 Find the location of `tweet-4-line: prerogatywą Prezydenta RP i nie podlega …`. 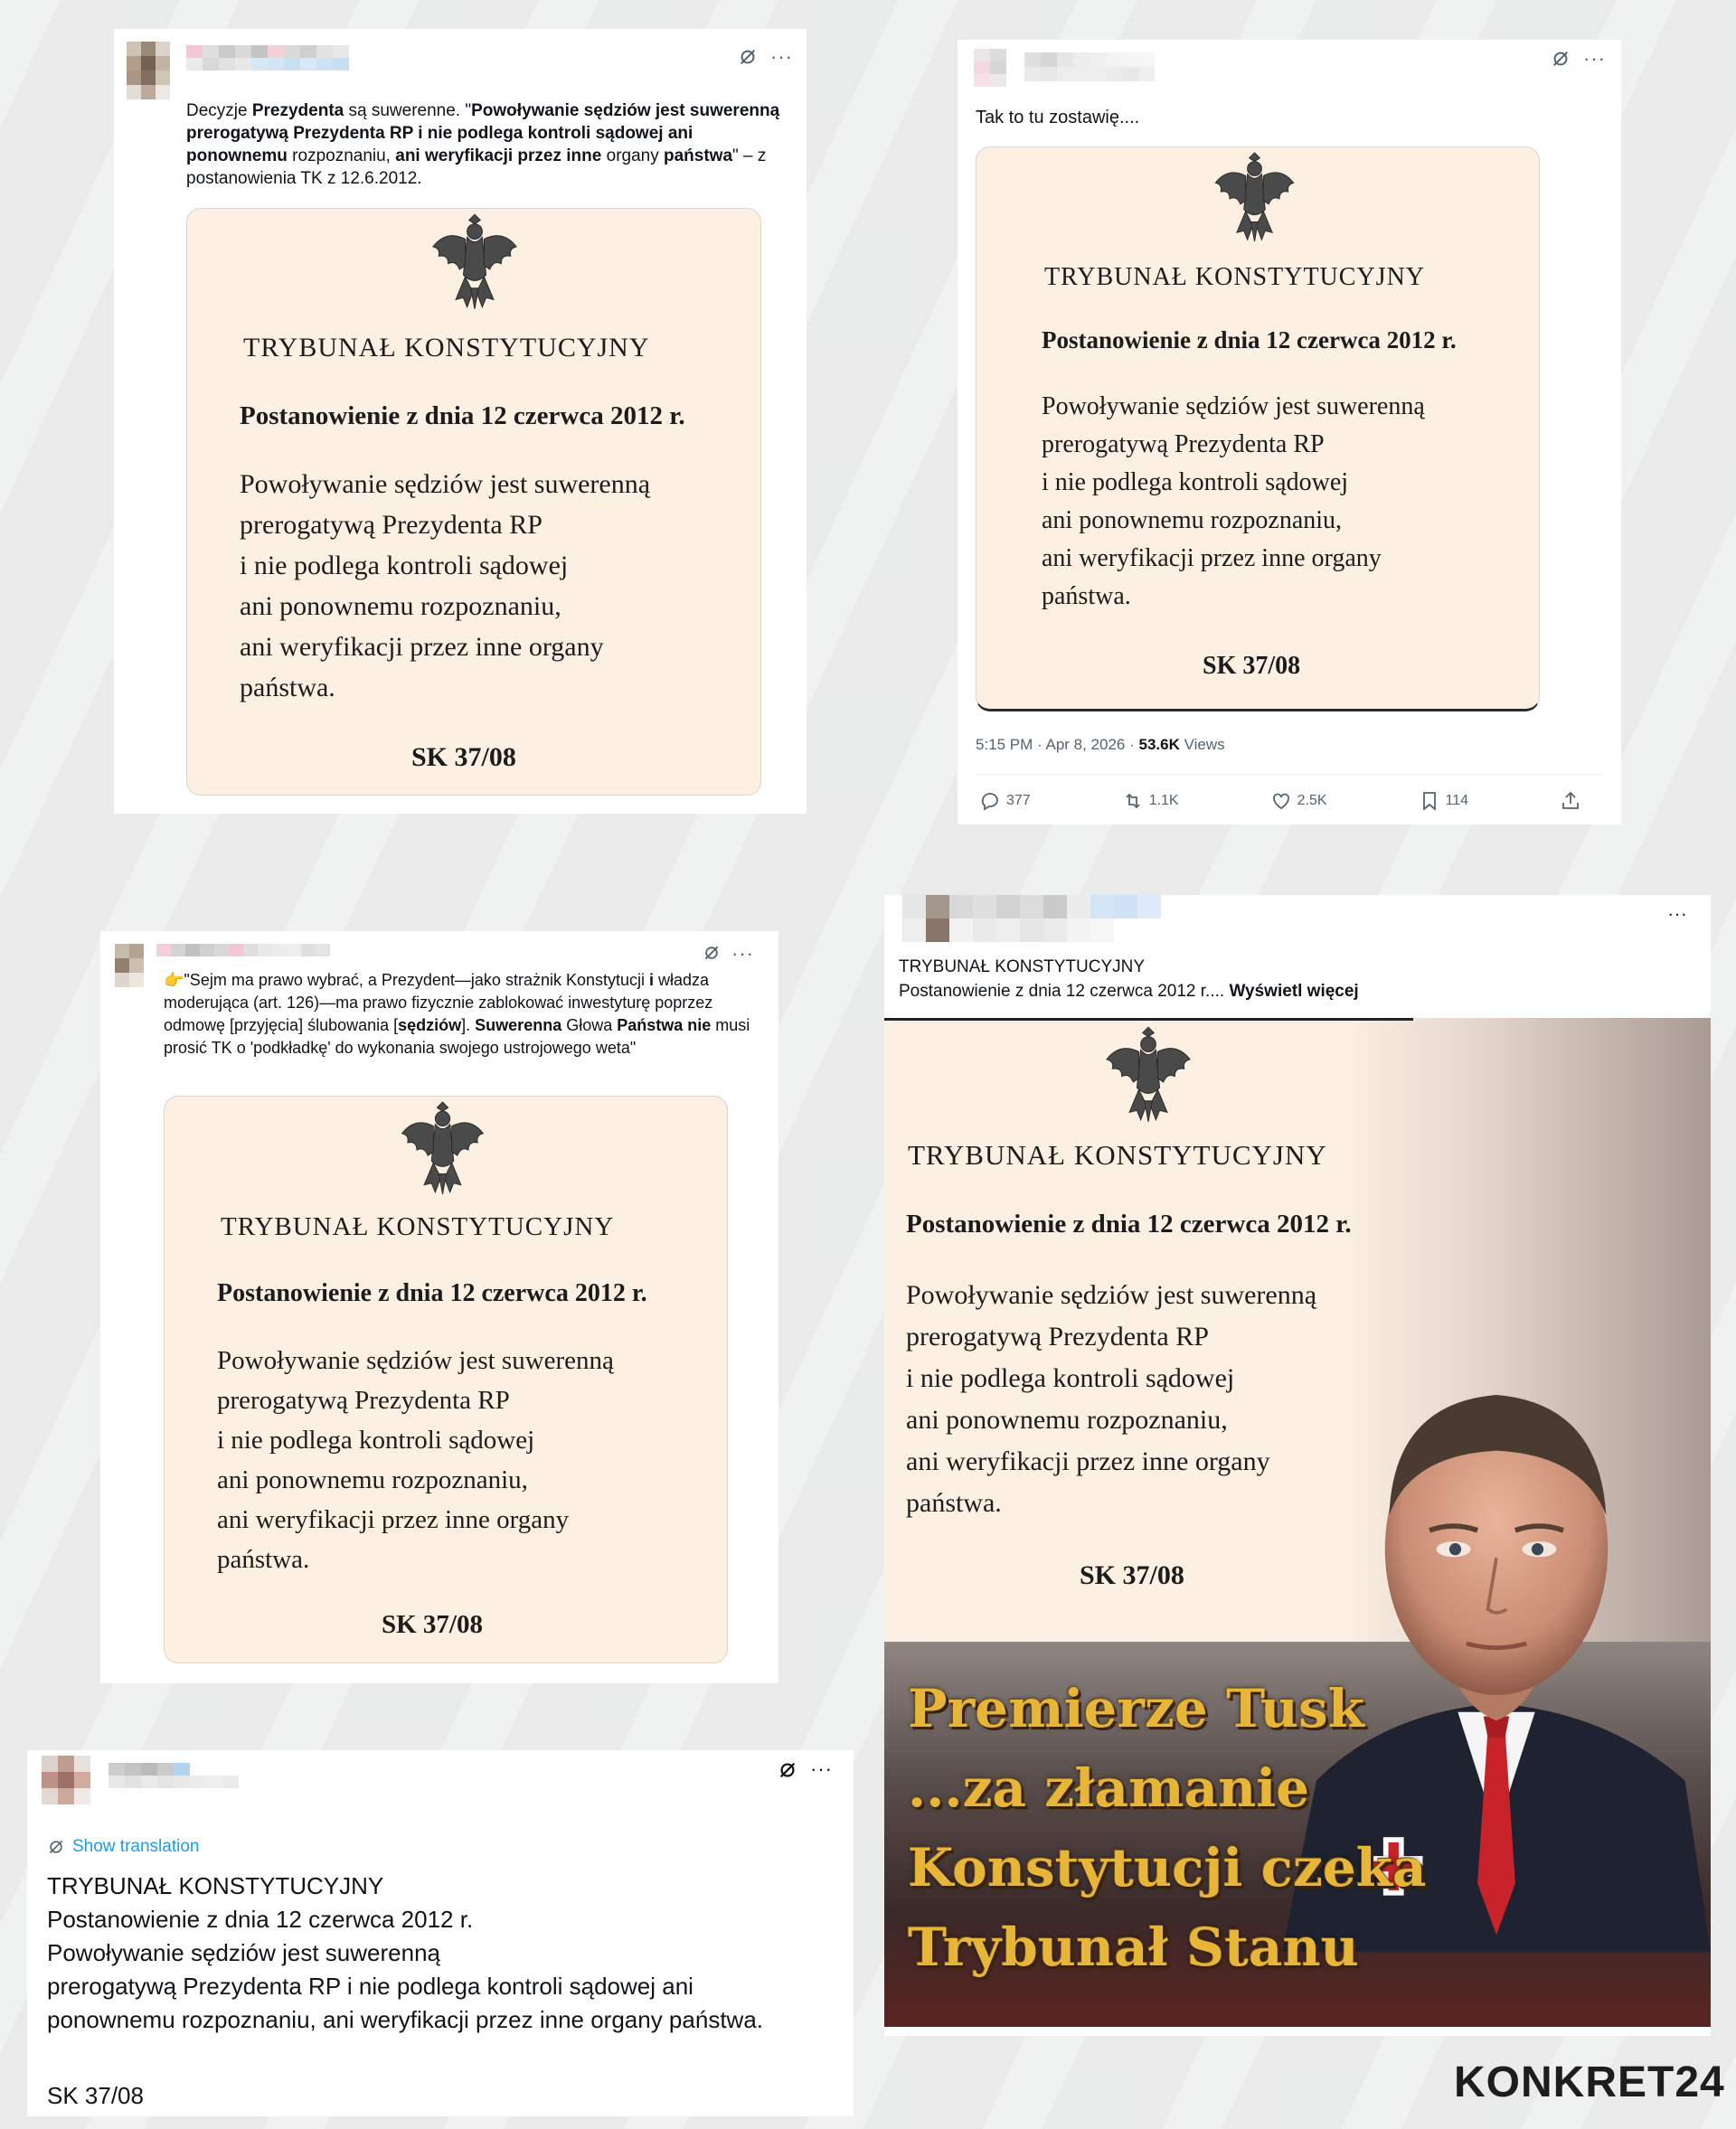

tweet-4-line: prerogatywą Prezydenta RP i nie podlega … is located at coordinates (370, 1986).